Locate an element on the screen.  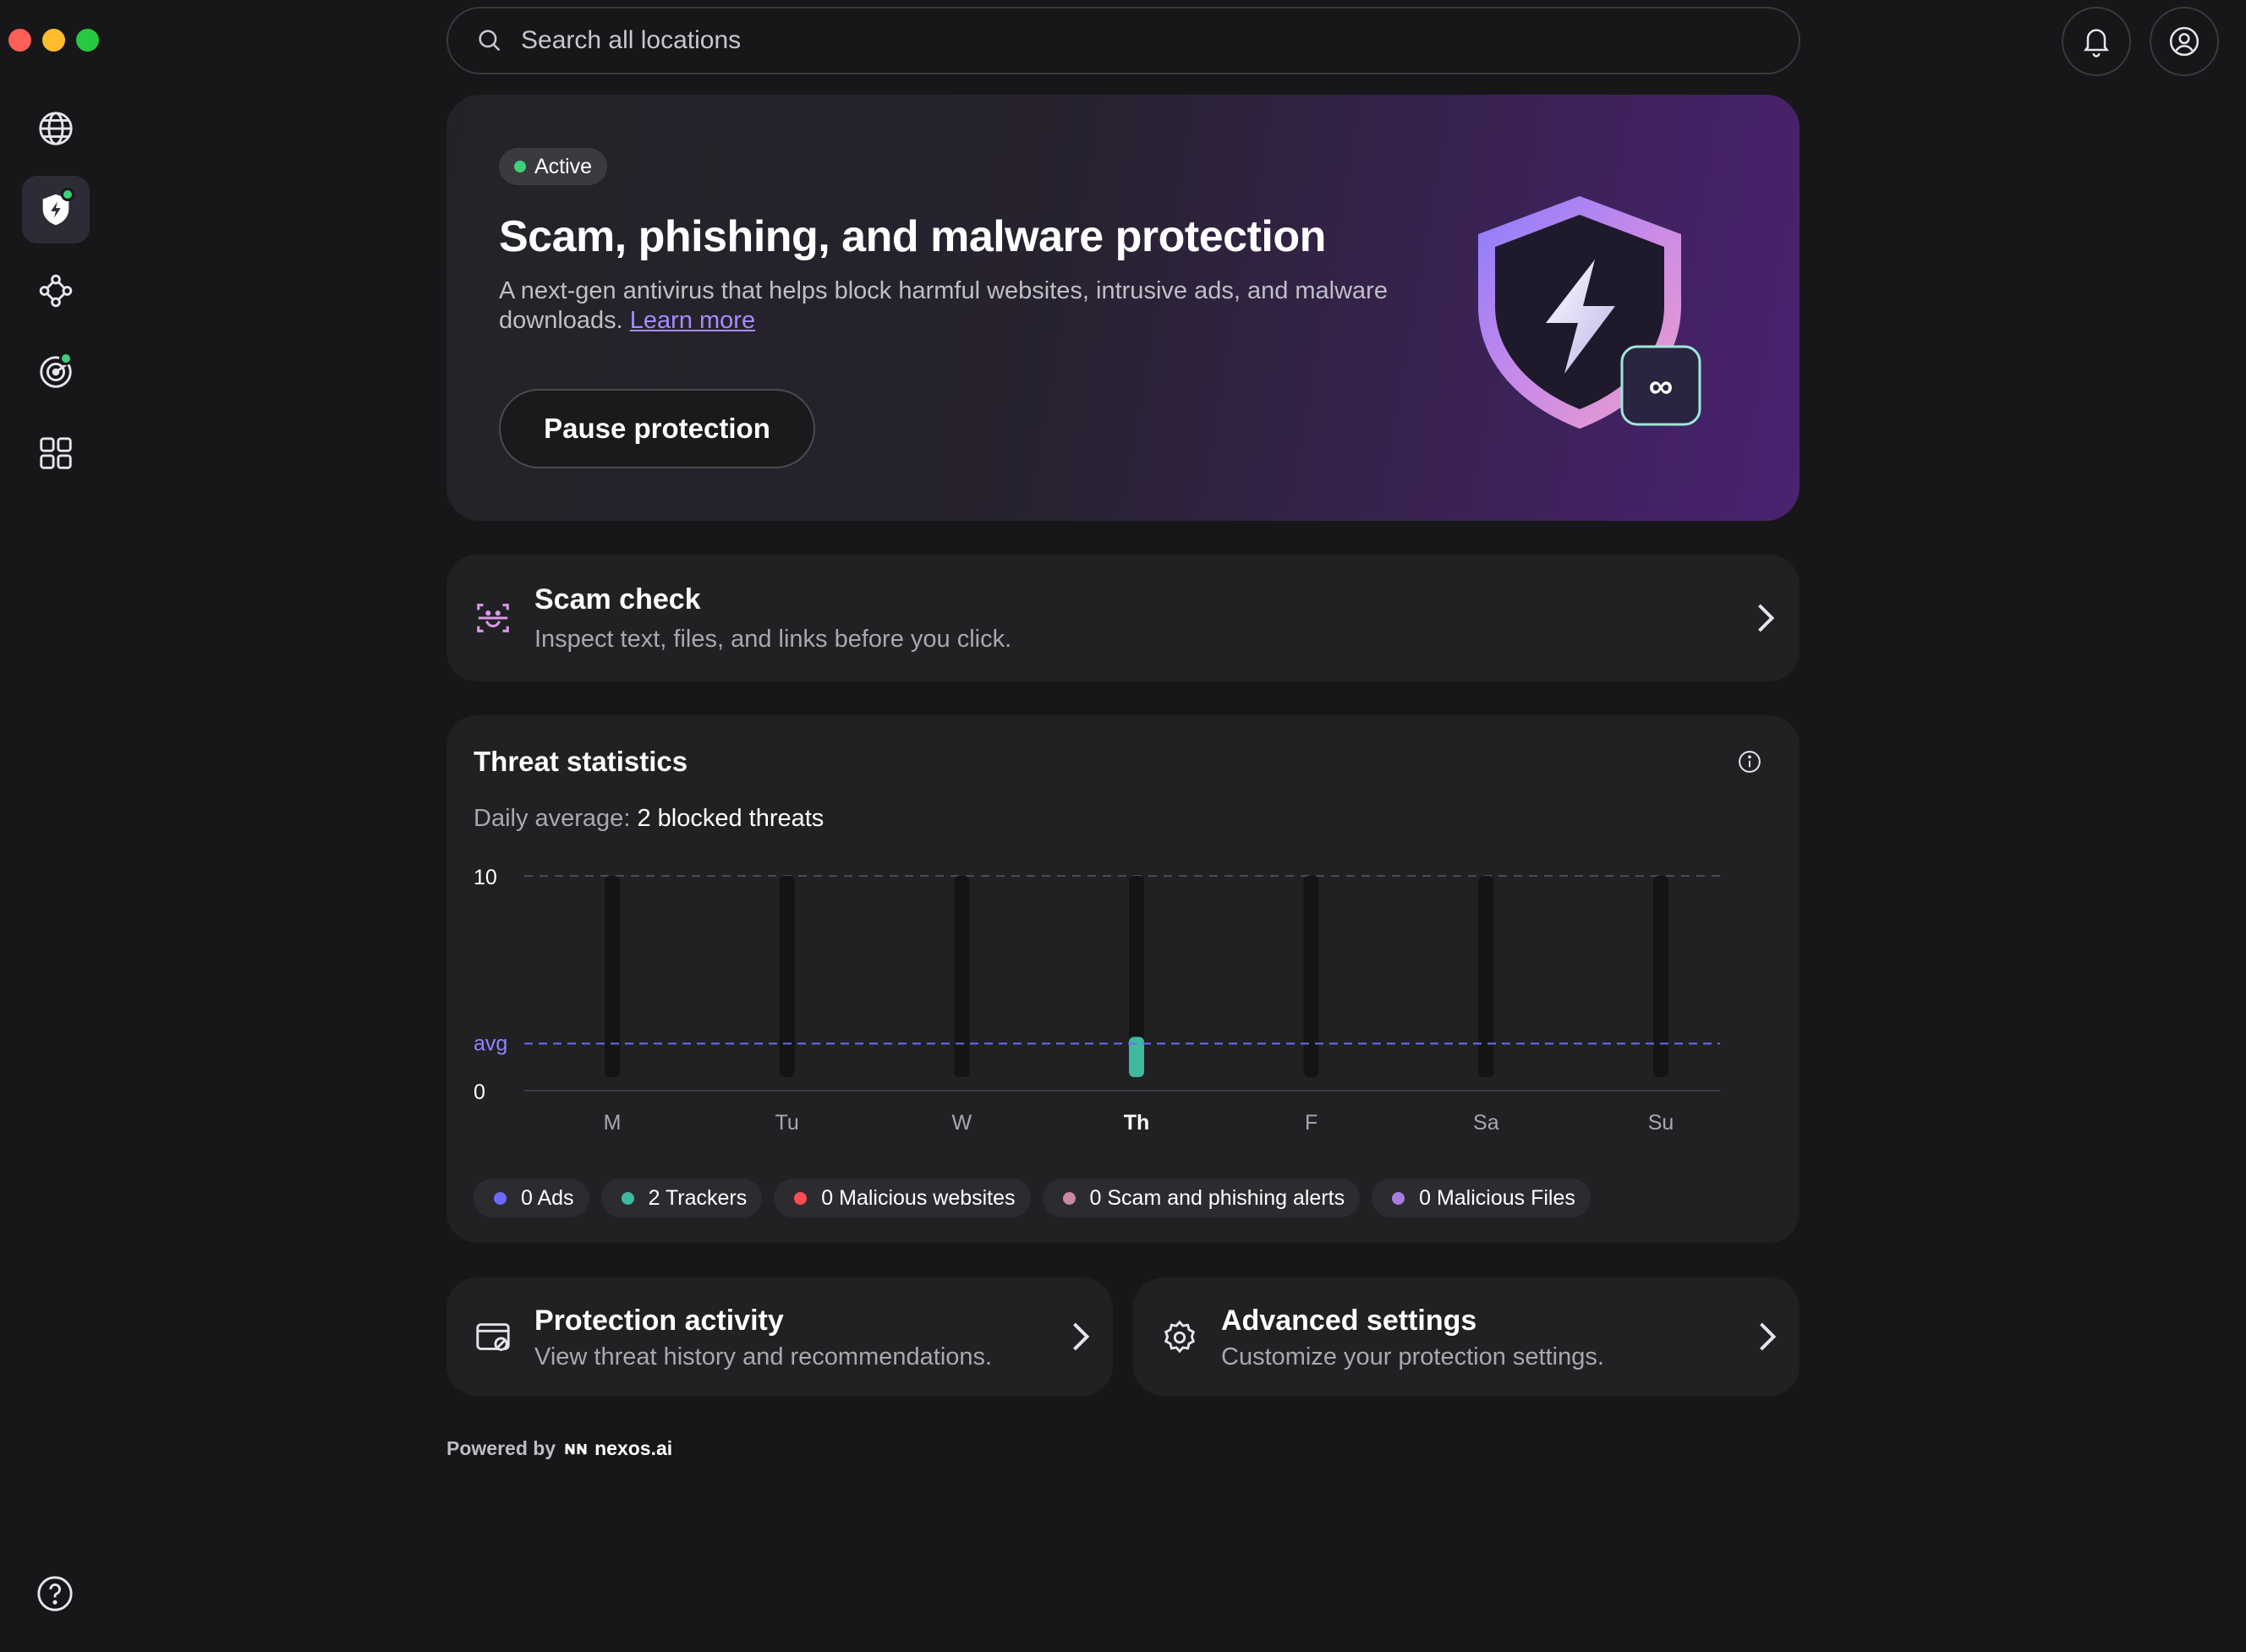
window-block-icon is located at coordinates (493, 1337).